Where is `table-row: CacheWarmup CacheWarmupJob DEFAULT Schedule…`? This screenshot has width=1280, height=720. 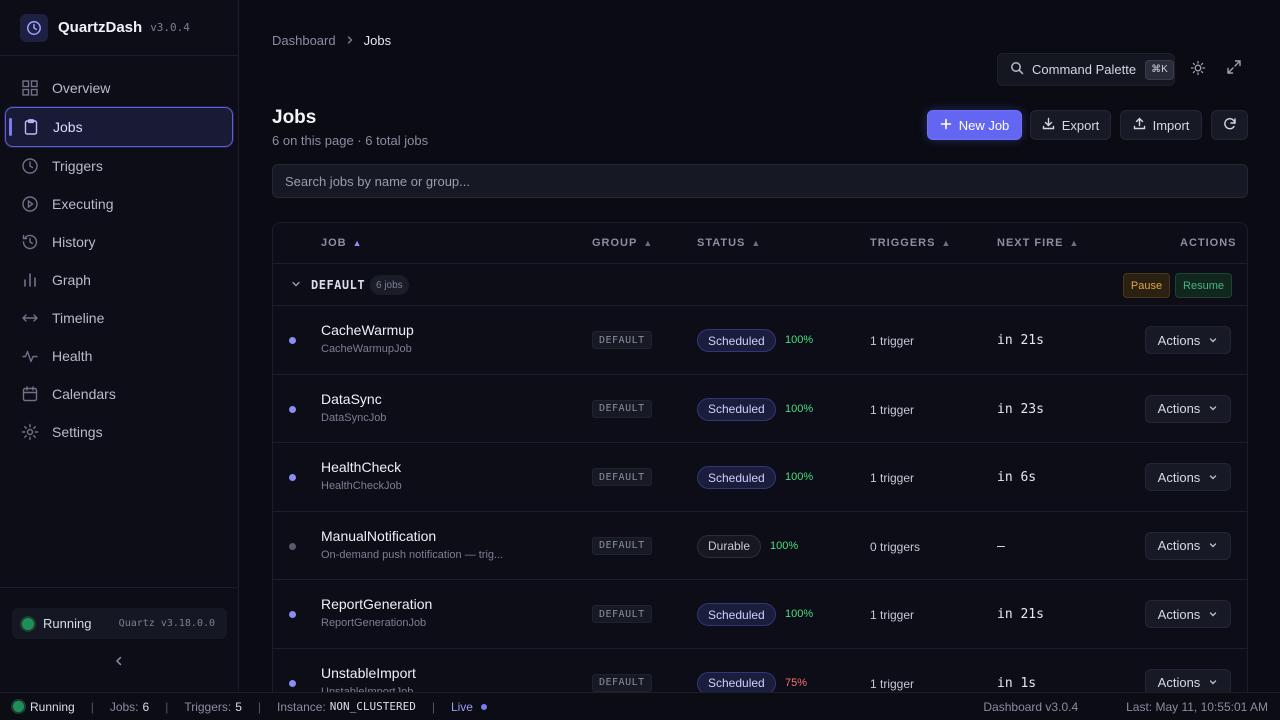 table-row: CacheWarmup CacheWarmupJob DEFAULT Schedule… is located at coordinates (760, 340).